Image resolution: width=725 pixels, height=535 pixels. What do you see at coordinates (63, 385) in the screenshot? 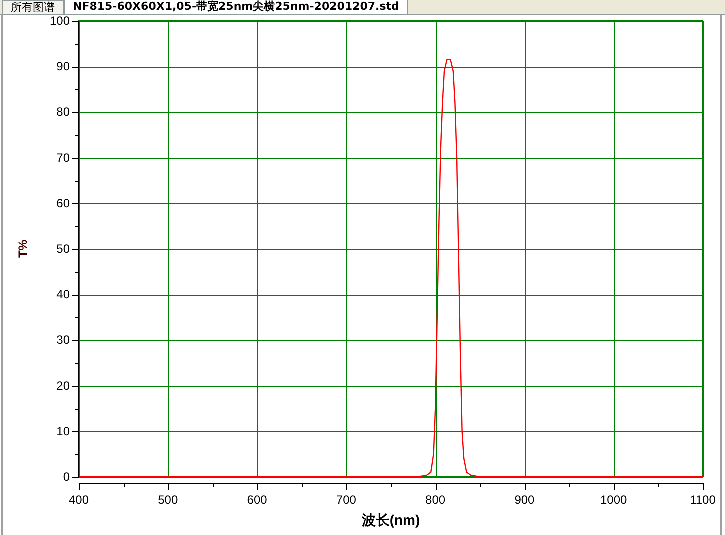
I see `tick-label: 20` at bounding box center [63, 385].